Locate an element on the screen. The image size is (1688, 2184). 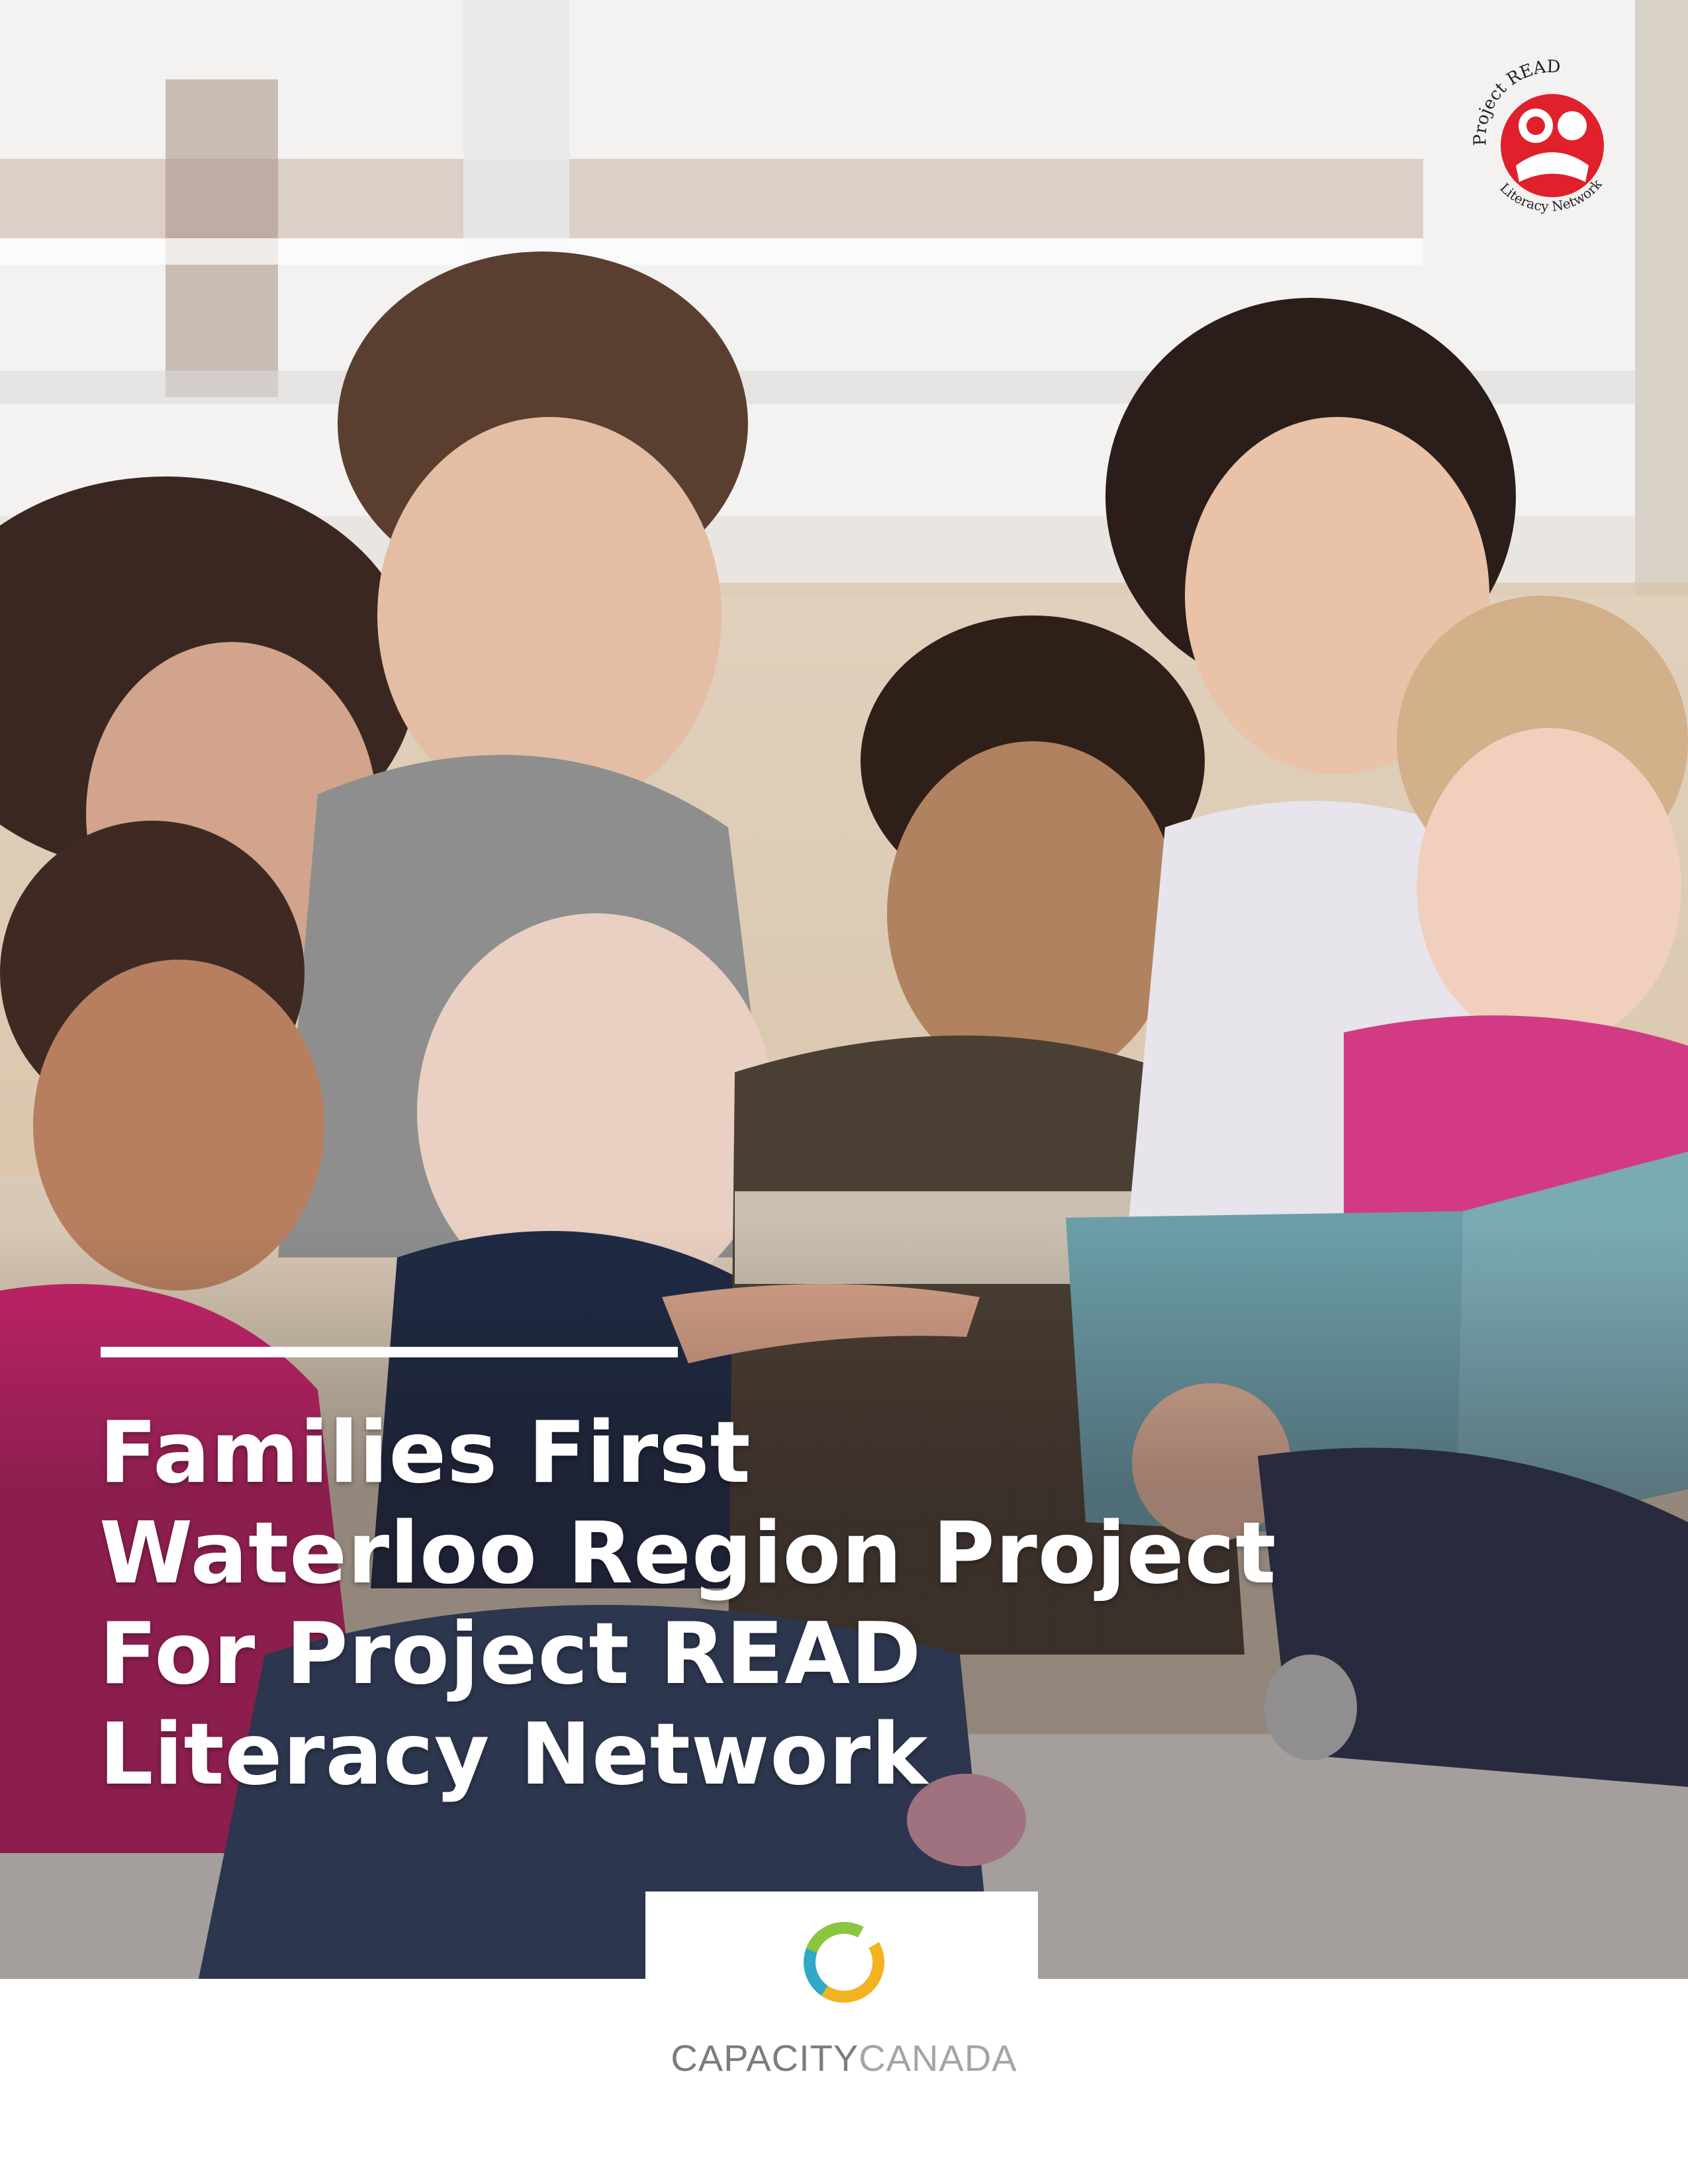
bottom-band is located at coordinates (844, 2081).